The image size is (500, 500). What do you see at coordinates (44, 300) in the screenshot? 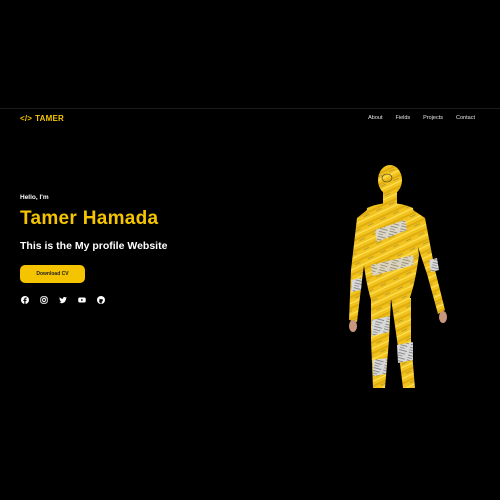
I see `instagram-icon` at bounding box center [44, 300].